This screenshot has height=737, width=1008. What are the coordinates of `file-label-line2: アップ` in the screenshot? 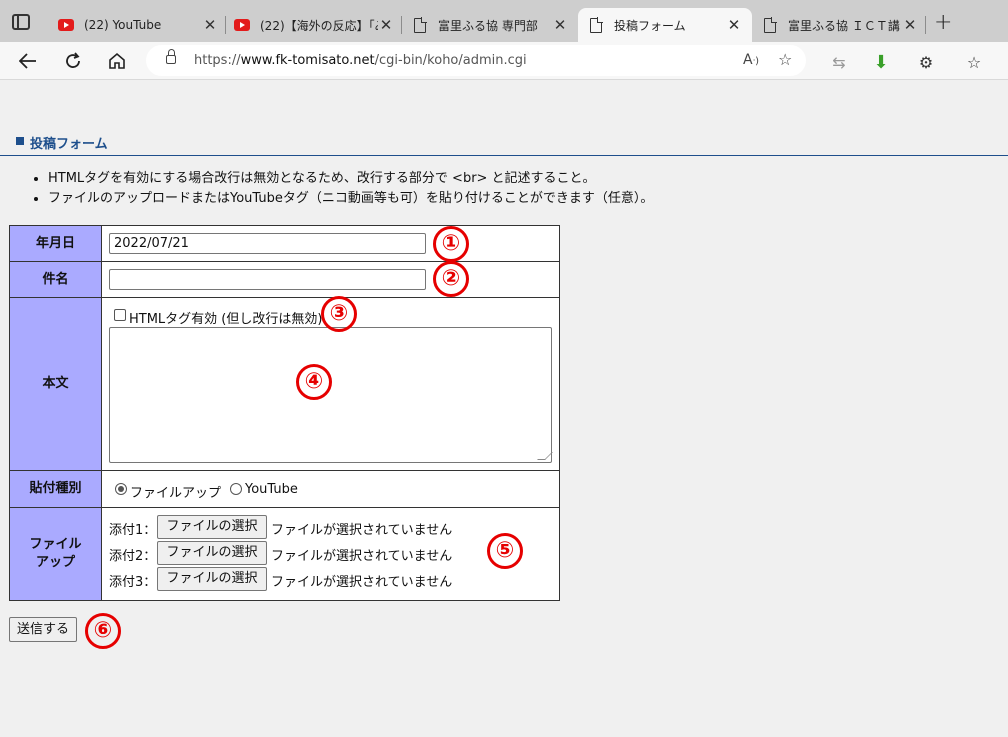 It's located at (55, 562).